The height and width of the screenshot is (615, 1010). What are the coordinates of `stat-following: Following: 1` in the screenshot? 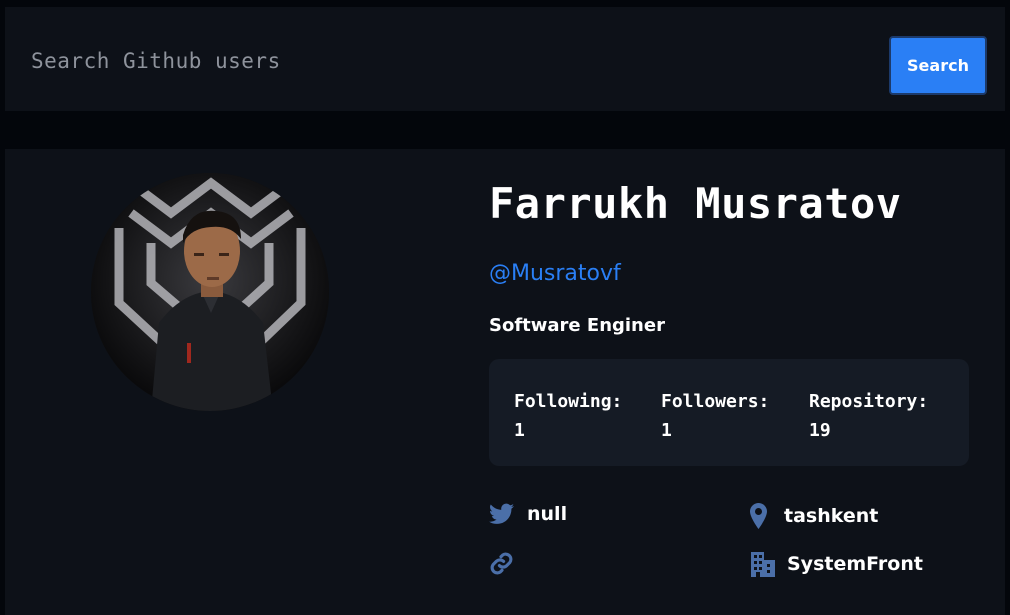 It's located at (568, 416).